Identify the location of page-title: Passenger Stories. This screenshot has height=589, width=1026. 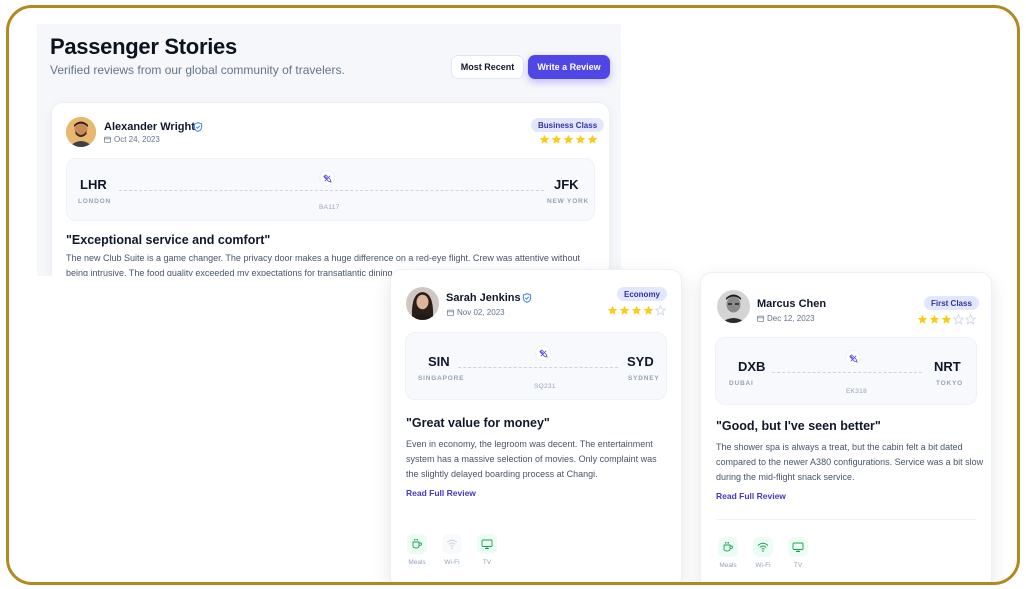
(143, 46).